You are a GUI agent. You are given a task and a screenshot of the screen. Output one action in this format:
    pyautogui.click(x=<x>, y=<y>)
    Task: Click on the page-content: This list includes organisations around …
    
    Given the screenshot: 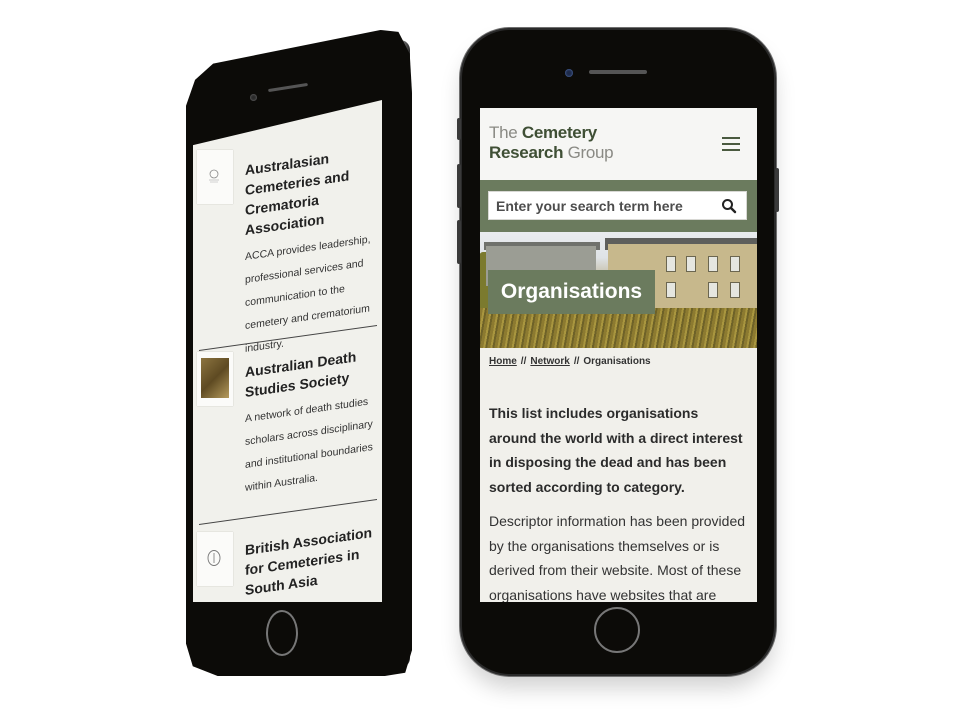 What is the action you would take?
    pyautogui.click(x=618, y=484)
    